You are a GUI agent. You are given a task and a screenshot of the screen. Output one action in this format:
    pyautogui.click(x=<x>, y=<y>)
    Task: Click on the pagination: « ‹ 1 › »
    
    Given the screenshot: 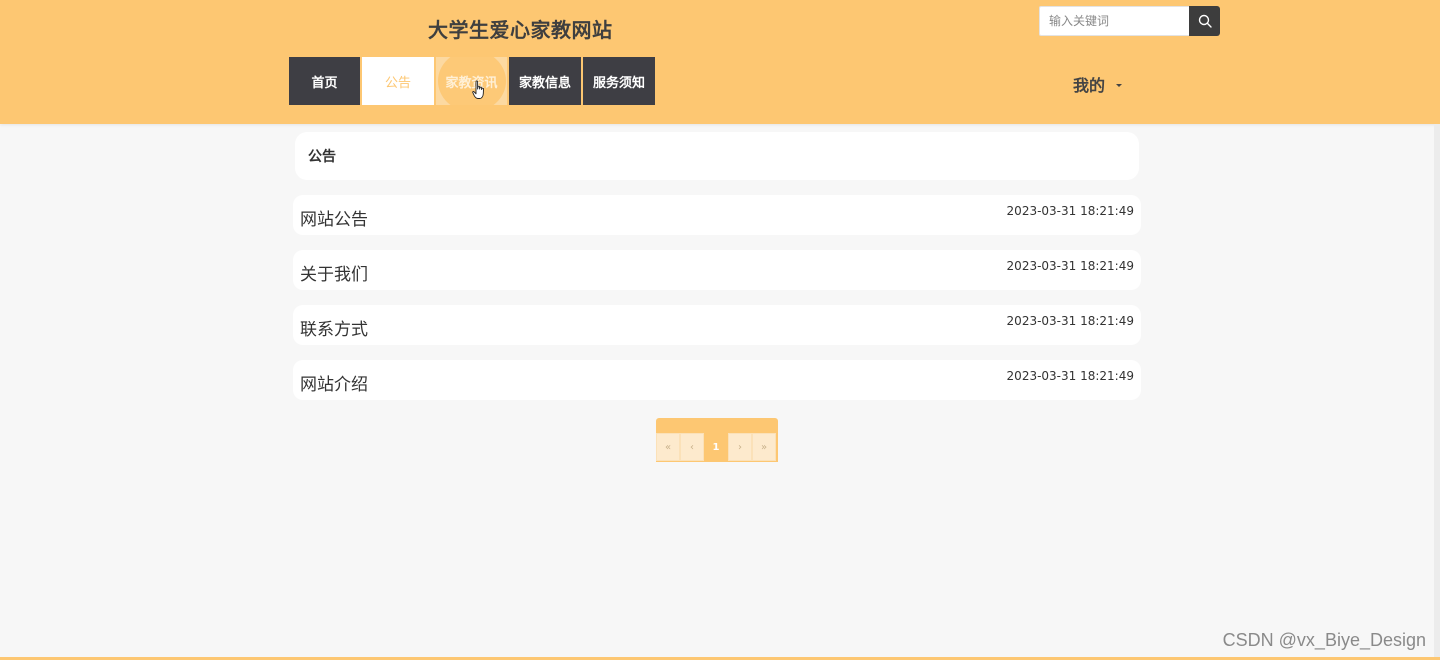 What is the action you would take?
    pyautogui.click(x=717, y=440)
    